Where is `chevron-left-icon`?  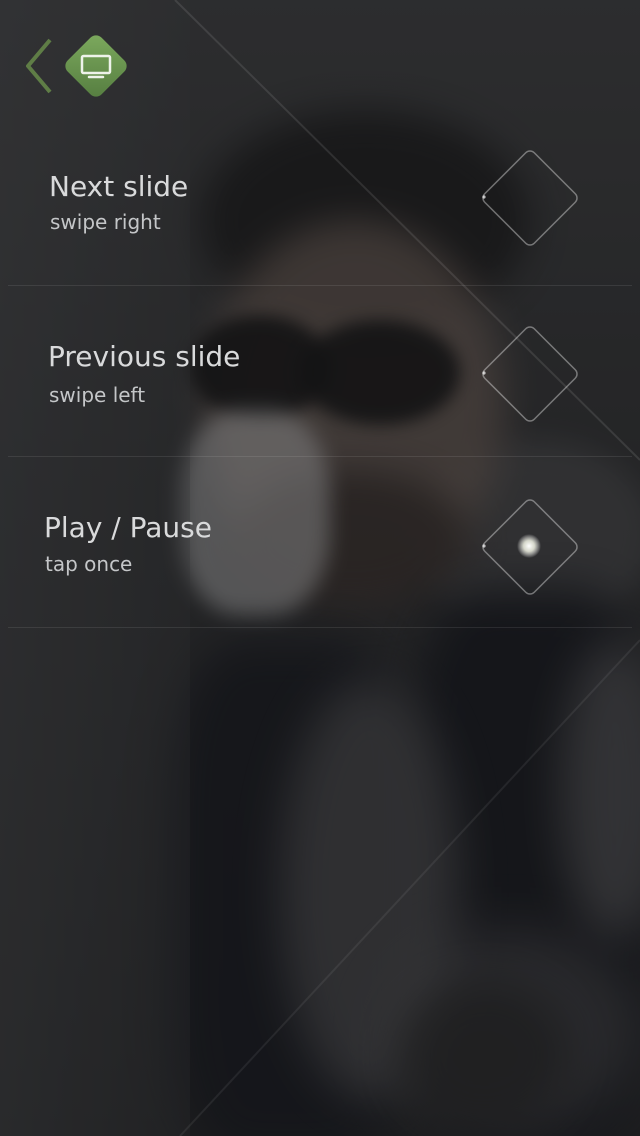 chevron-left-icon is located at coordinates (39, 66).